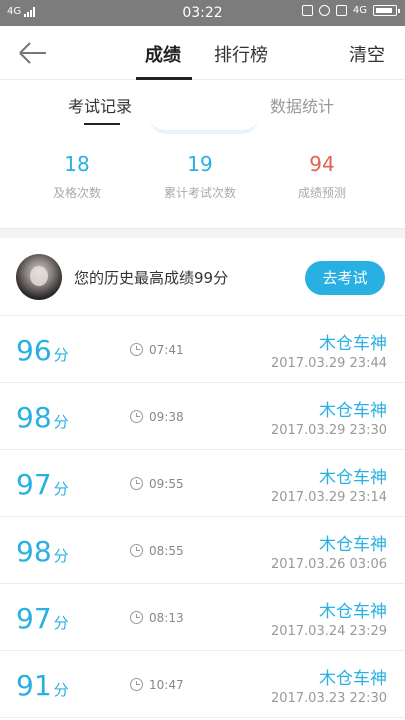 This screenshot has height=720, width=405. I want to click on record-duration: 07:41, so click(166, 350).